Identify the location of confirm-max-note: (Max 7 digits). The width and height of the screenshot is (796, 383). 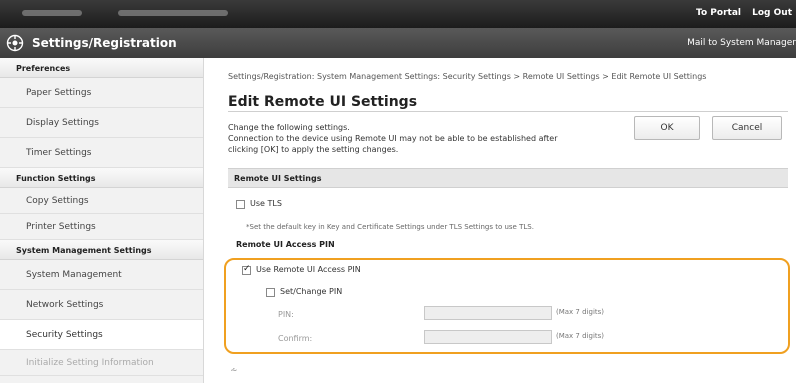
(580, 336).